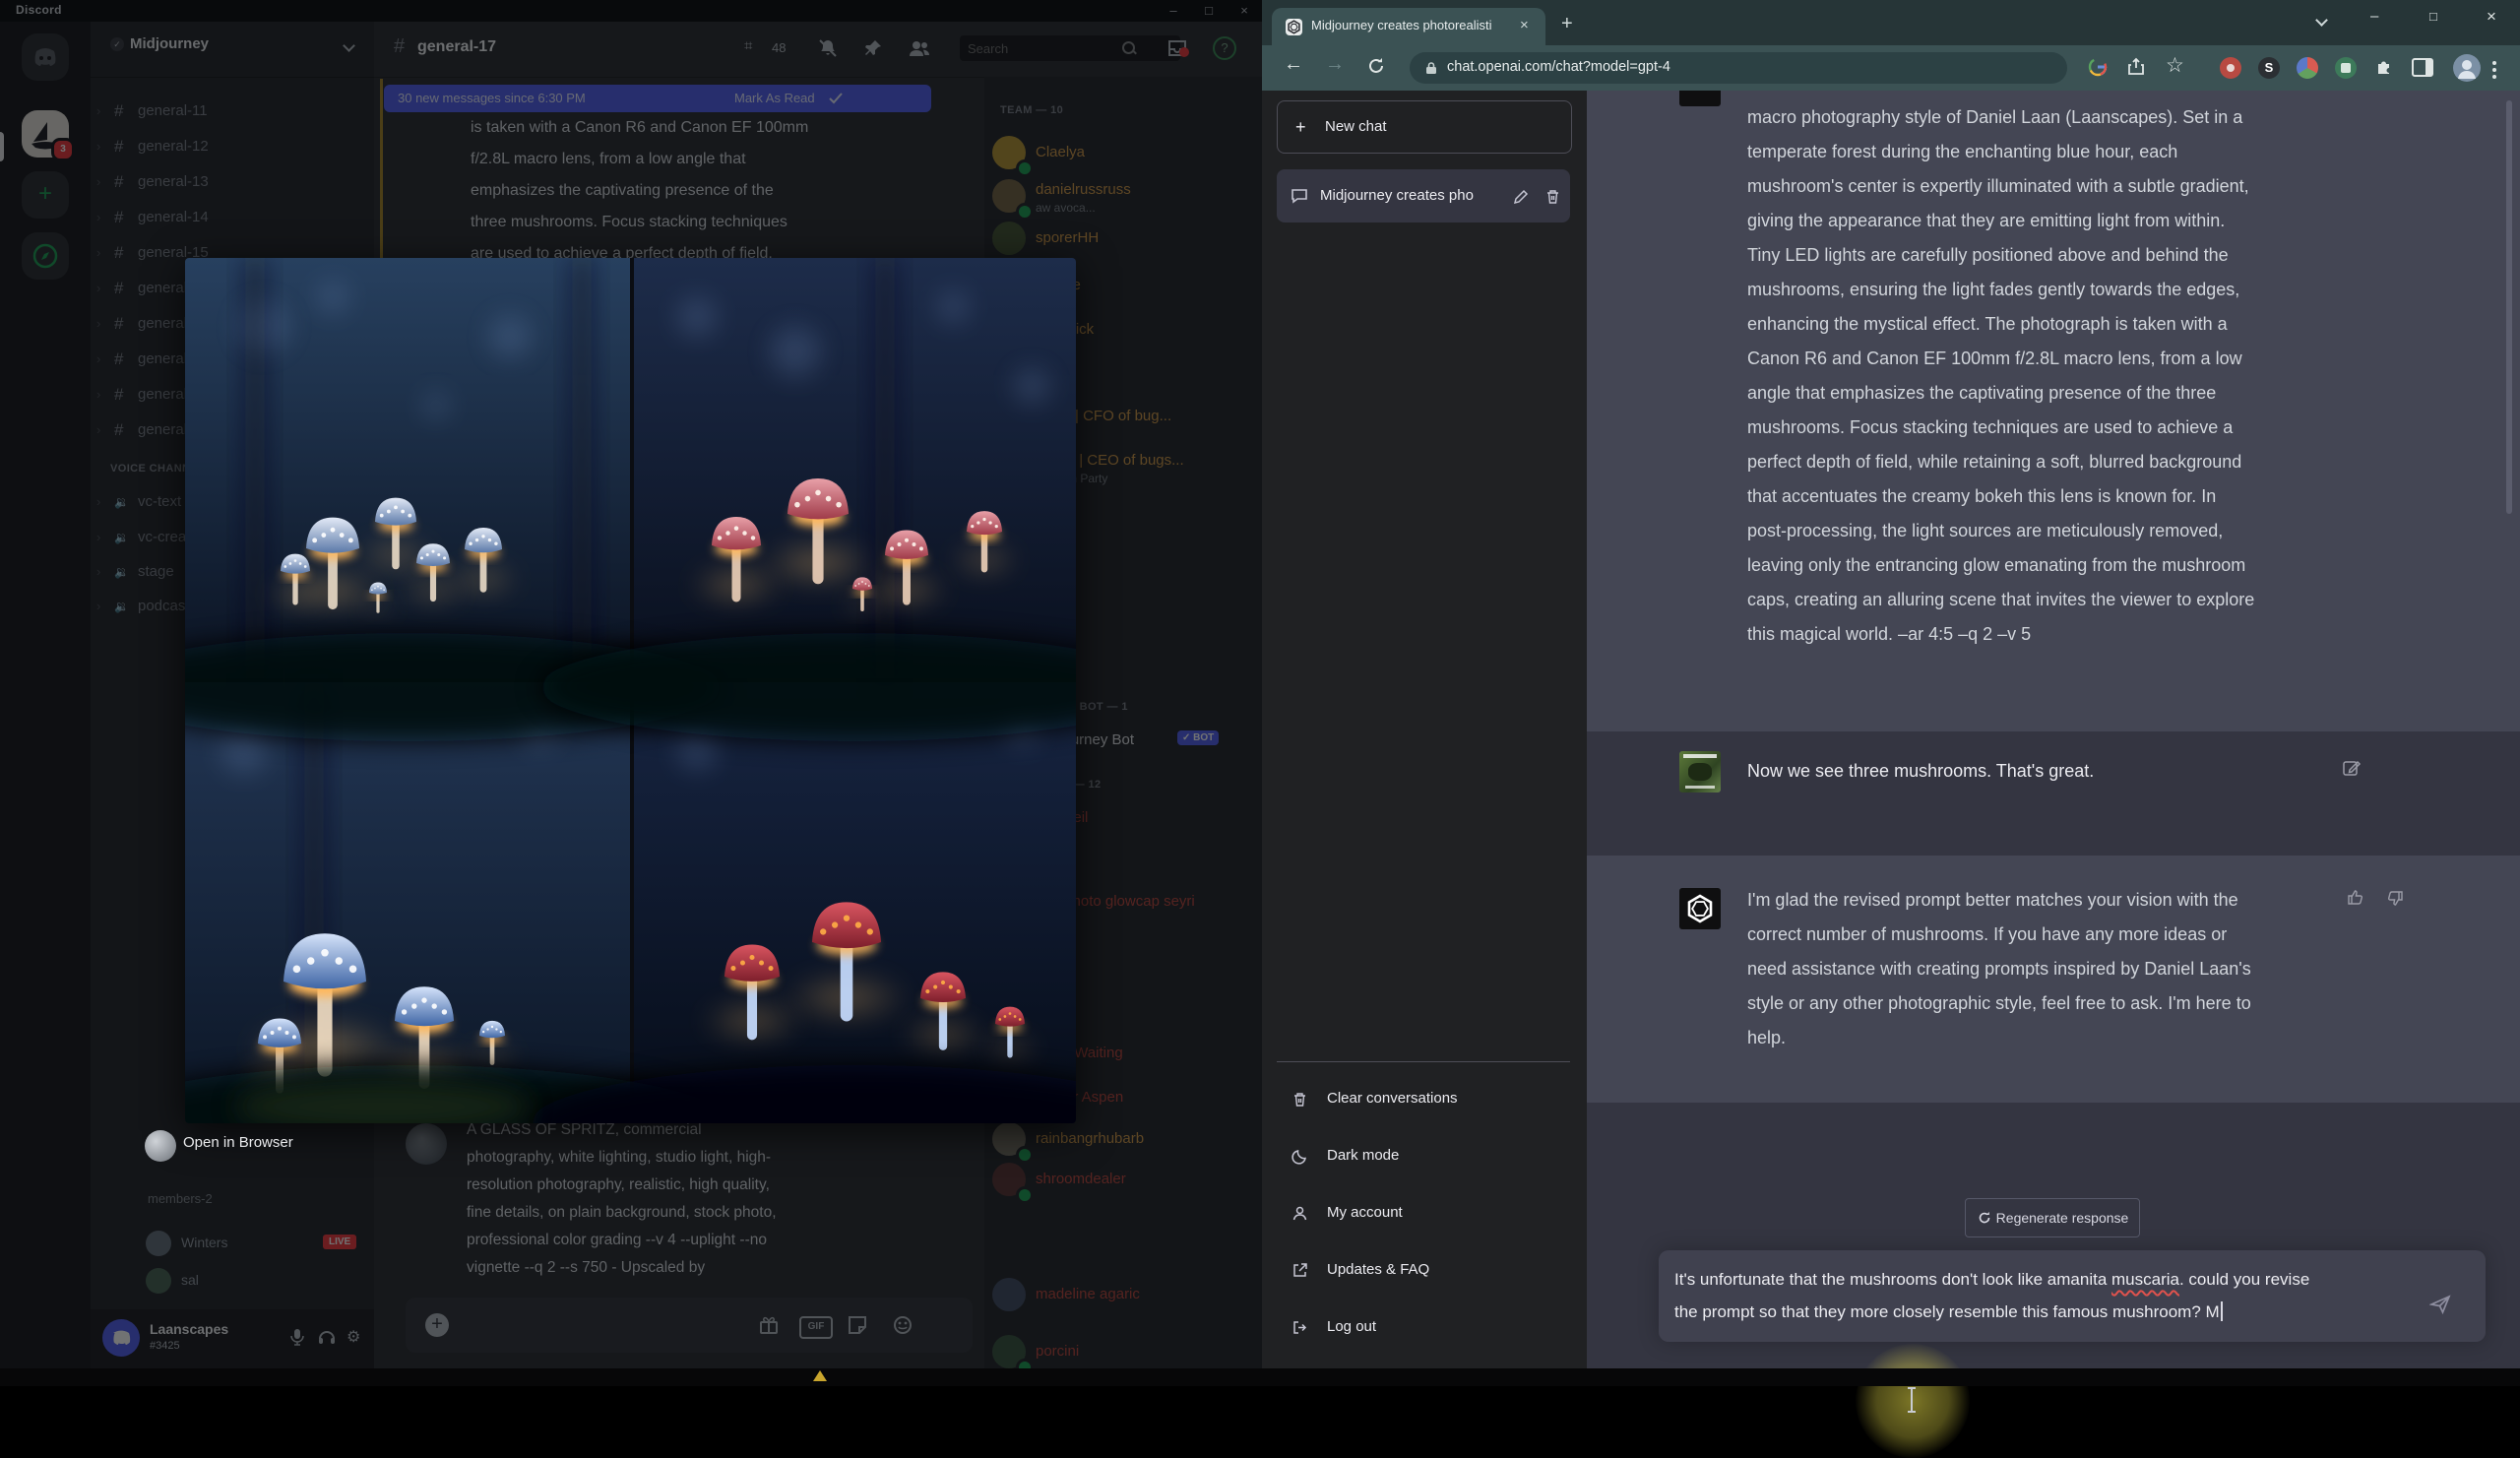 The image size is (2520, 1458). Describe the element at coordinates (2384, 70) in the screenshot. I see `extensions-puzzle-icon` at that location.